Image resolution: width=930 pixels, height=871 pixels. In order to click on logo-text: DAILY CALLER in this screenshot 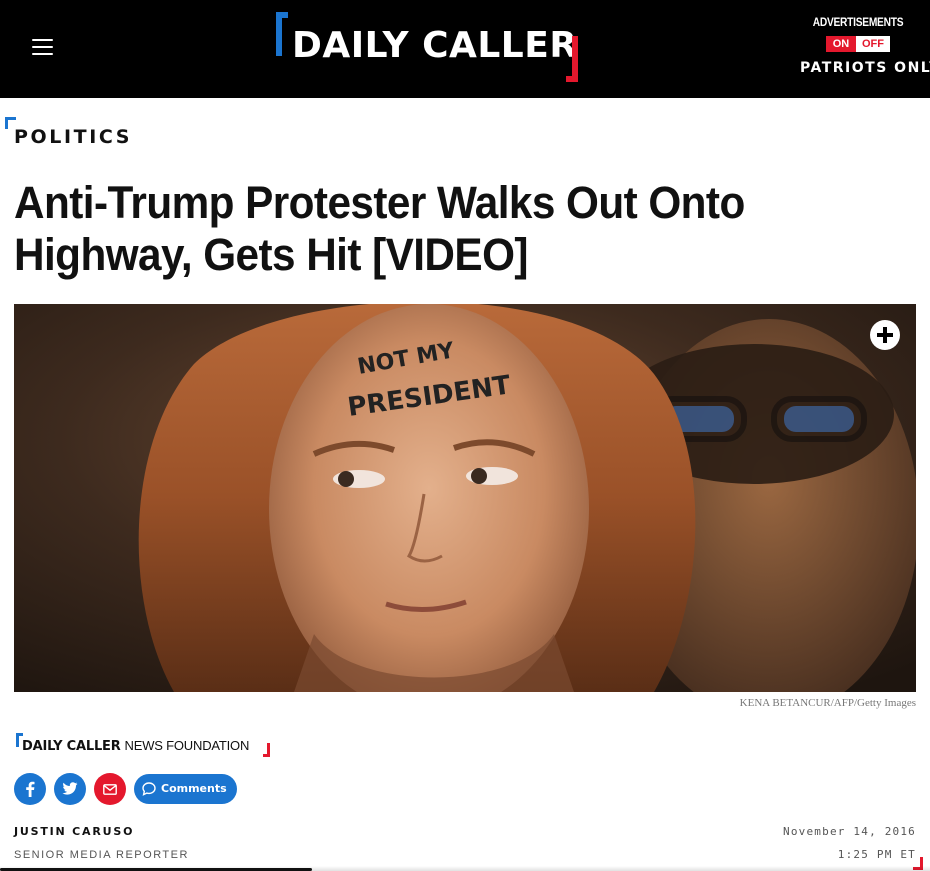, I will do `click(435, 45)`.